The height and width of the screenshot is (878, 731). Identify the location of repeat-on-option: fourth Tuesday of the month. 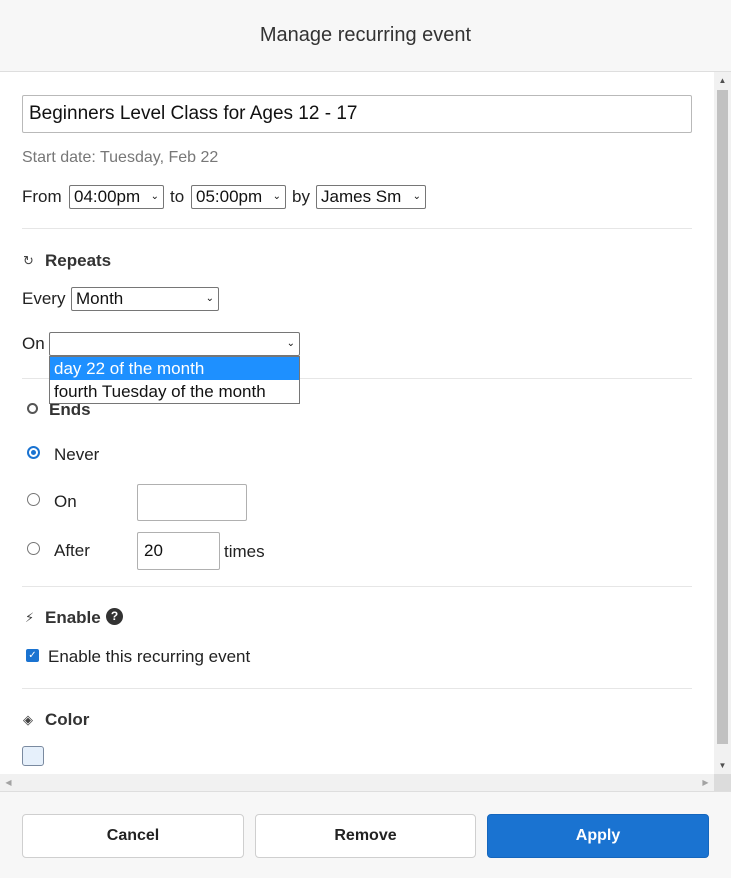
(174, 391).